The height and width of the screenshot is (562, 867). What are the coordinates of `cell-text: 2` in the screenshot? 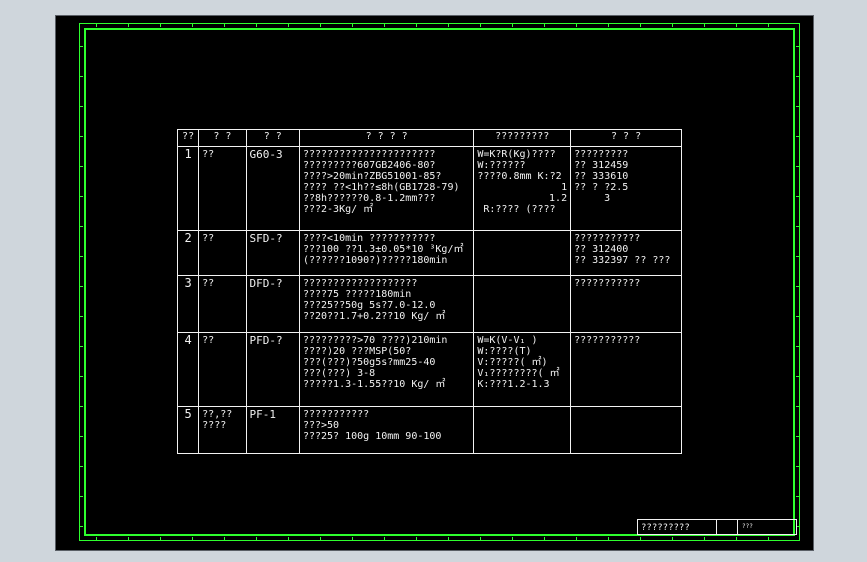 It's located at (188, 237).